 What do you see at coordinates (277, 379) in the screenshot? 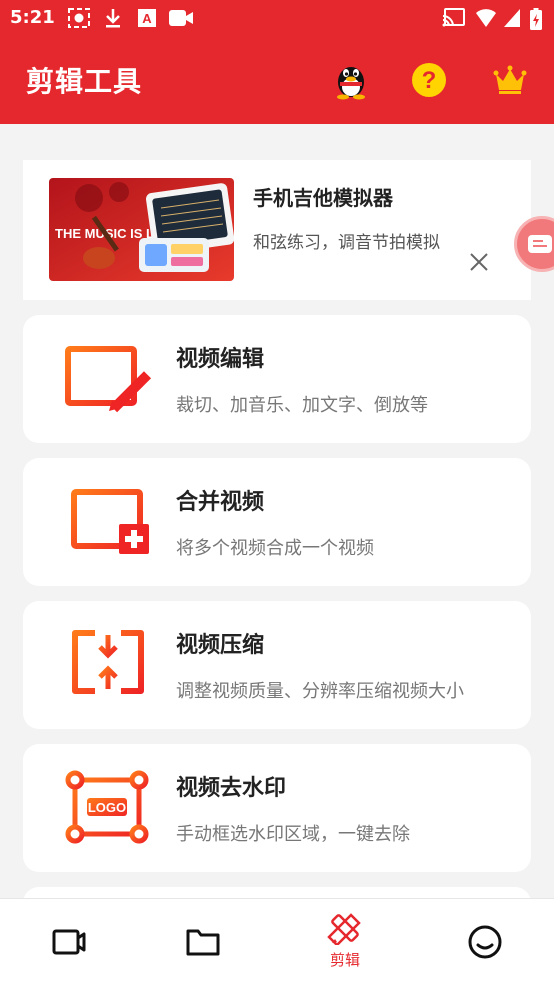
I see `tool-card-video-edit: 视频编辑 裁切、加音乐、加文字、倒放等` at bounding box center [277, 379].